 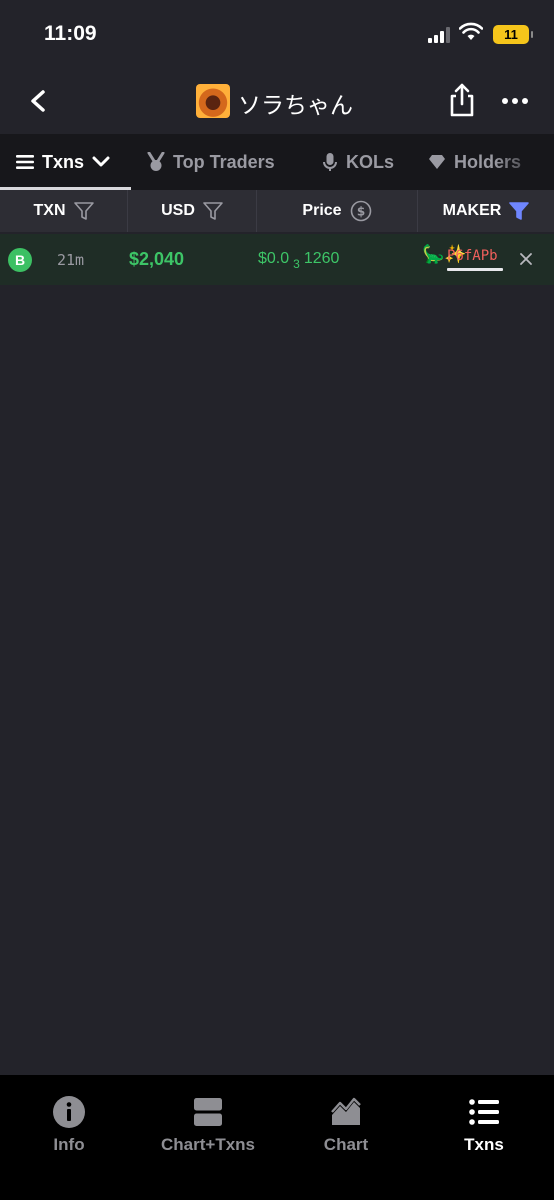 I want to click on bottom-nav-chart-txns: Chart+Txns, so click(x=208, y=1125).